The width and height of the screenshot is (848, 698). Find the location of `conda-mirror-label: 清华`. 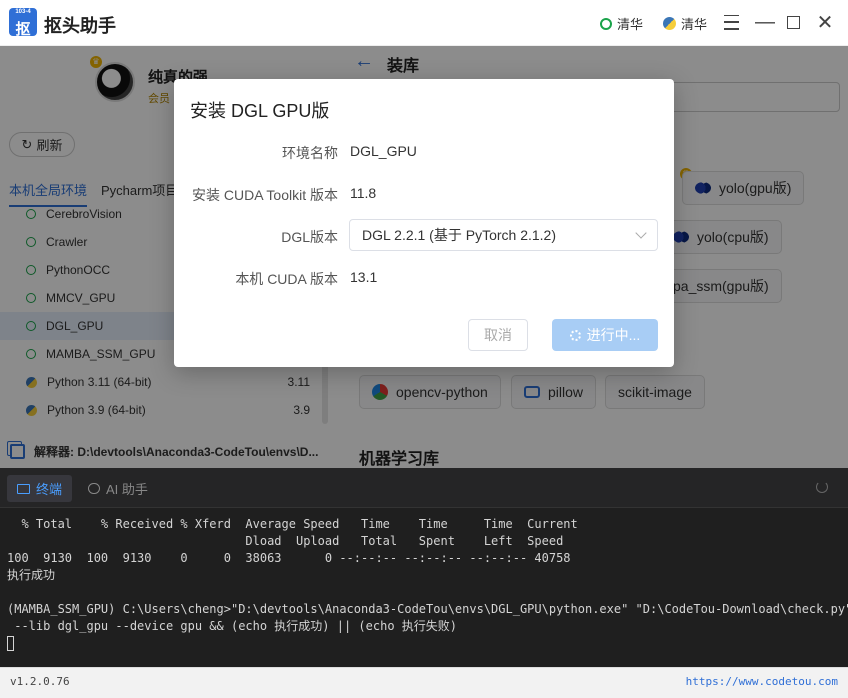

conda-mirror-label: 清华 is located at coordinates (630, 24).